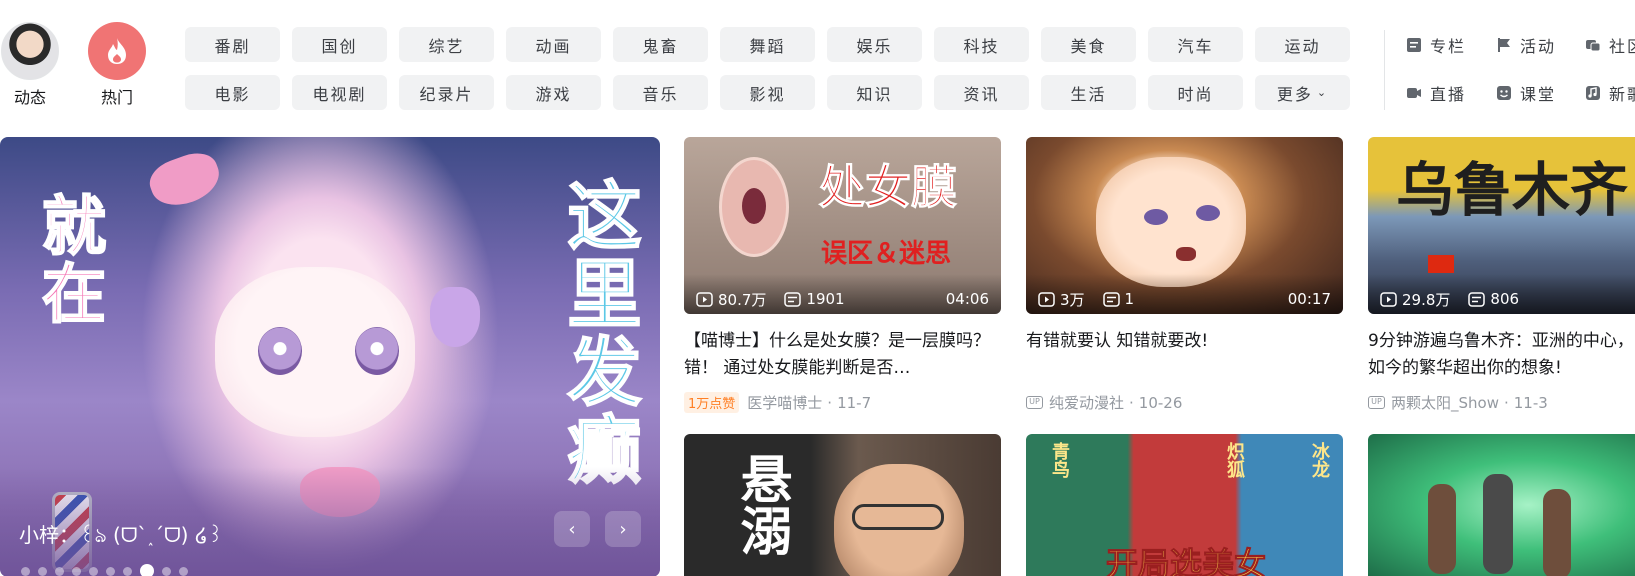 Image resolution: width=1635 pixels, height=576 pixels. I want to click on channel-chip: 电视剧, so click(339, 92).